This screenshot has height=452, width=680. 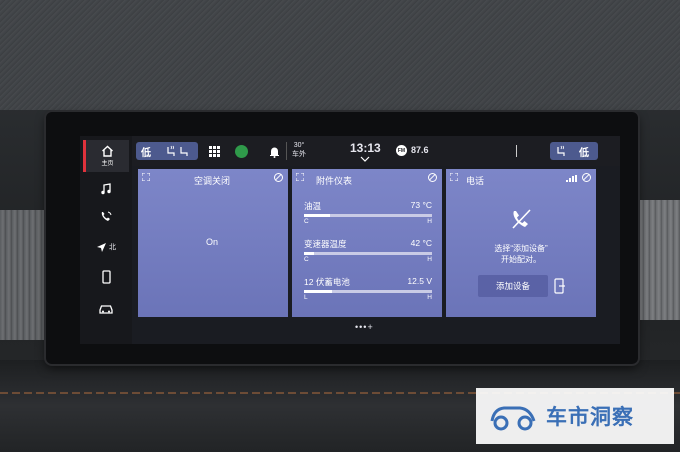 I want to click on sidebar-item-vehicle, so click(x=106, y=309).